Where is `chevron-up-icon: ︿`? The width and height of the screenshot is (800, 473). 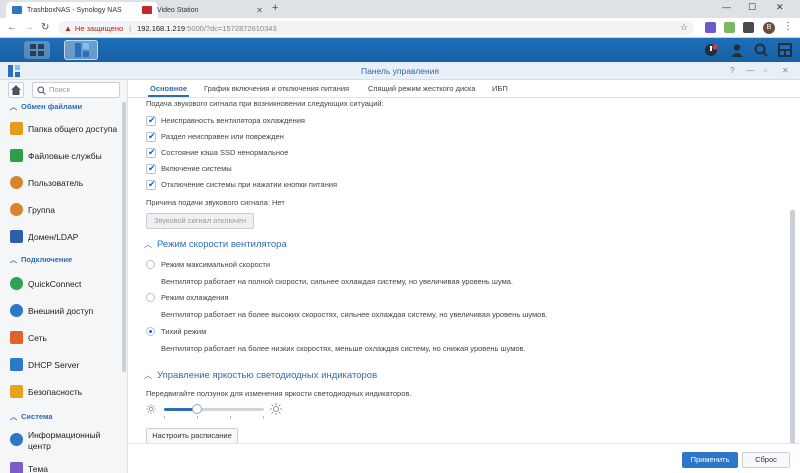 chevron-up-icon: ︿ is located at coordinates (148, 244).